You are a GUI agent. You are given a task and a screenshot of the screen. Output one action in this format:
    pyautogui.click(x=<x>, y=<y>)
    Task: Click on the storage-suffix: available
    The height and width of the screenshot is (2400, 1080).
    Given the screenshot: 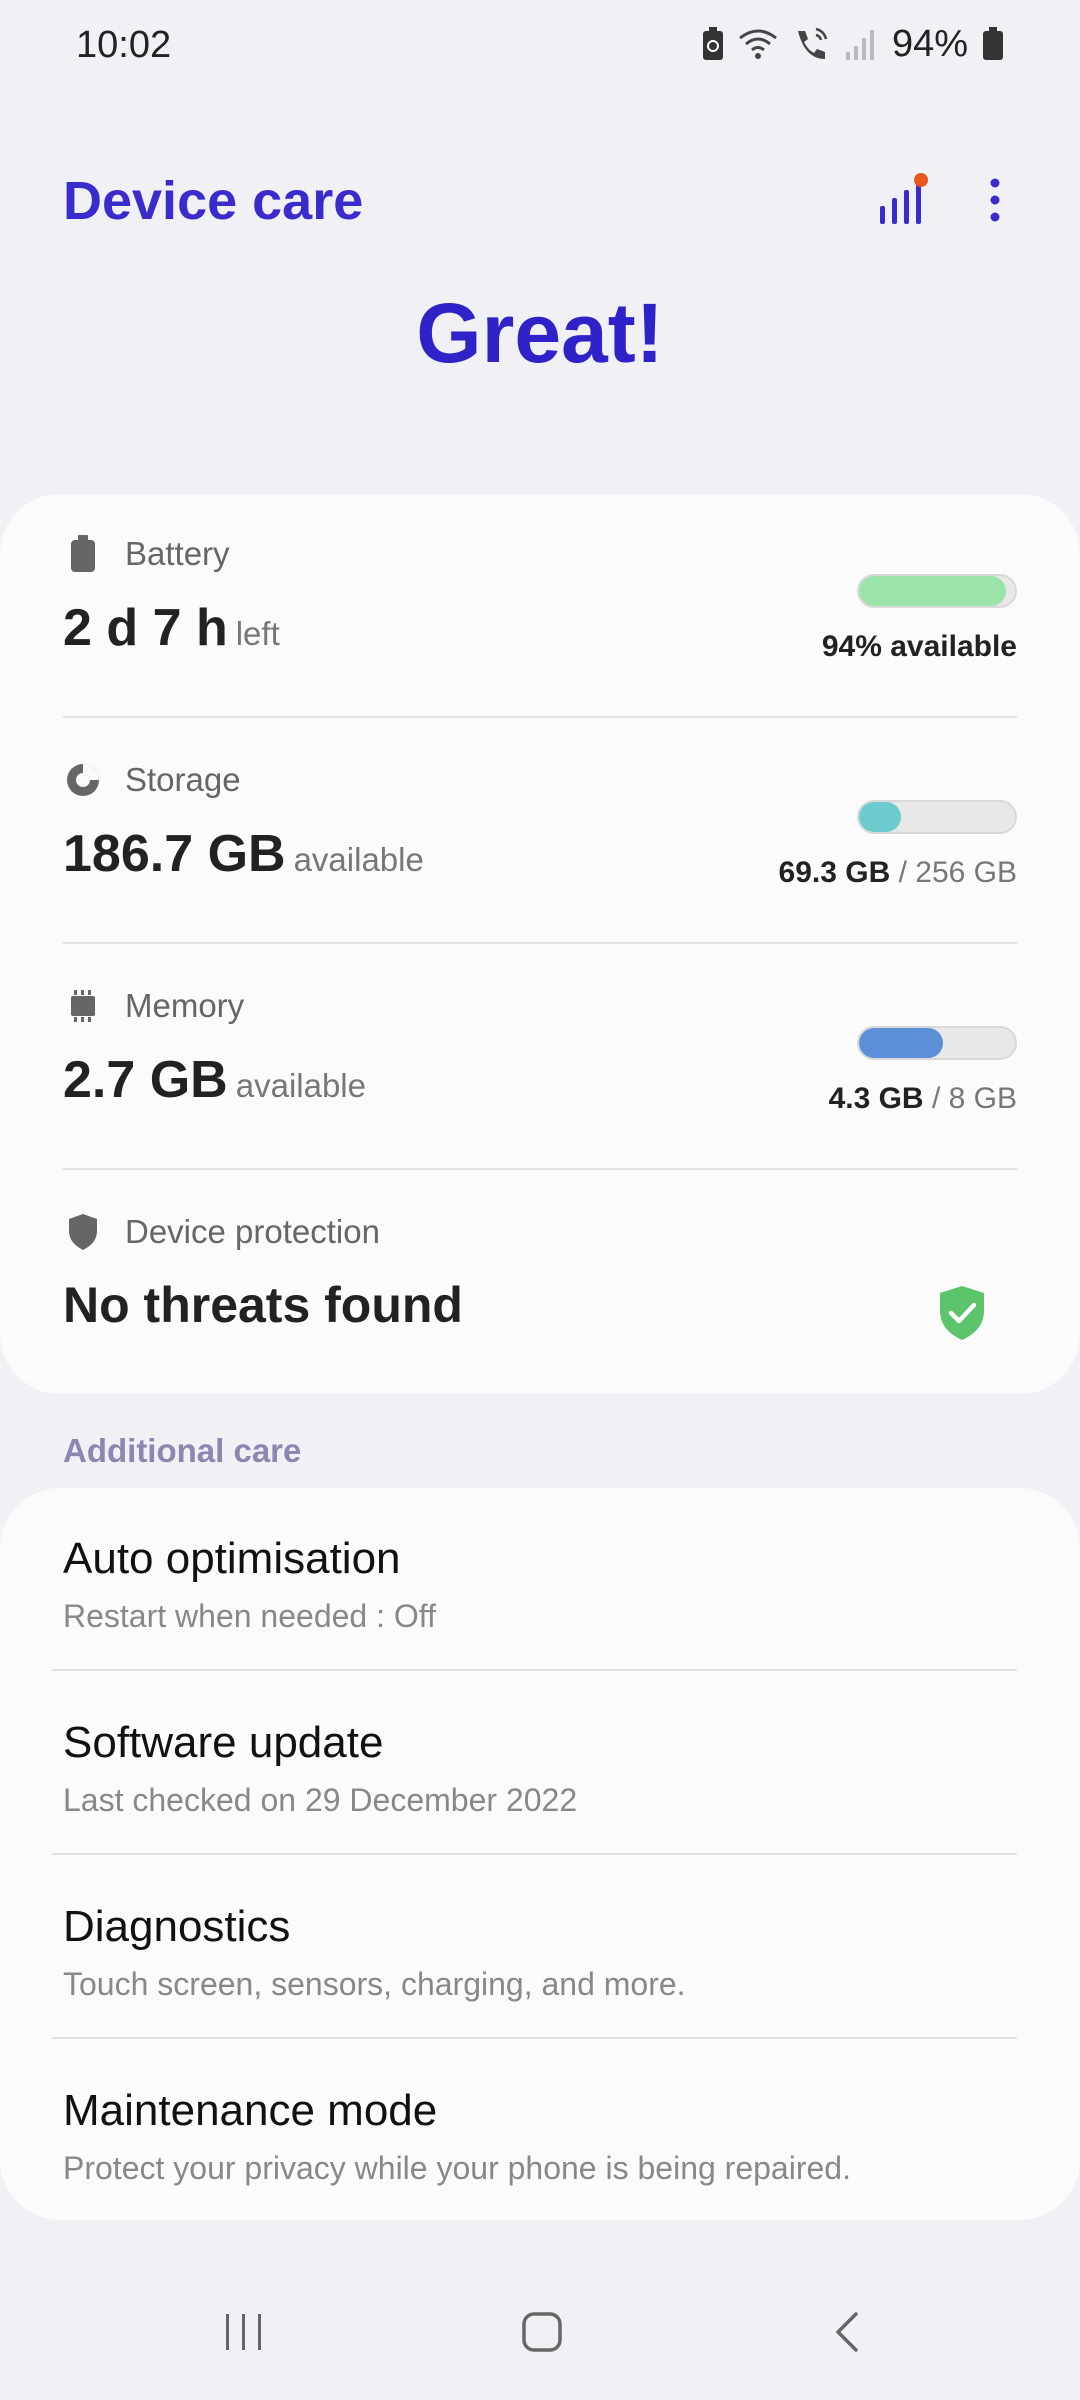 What is the action you would take?
    pyautogui.click(x=358, y=859)
    